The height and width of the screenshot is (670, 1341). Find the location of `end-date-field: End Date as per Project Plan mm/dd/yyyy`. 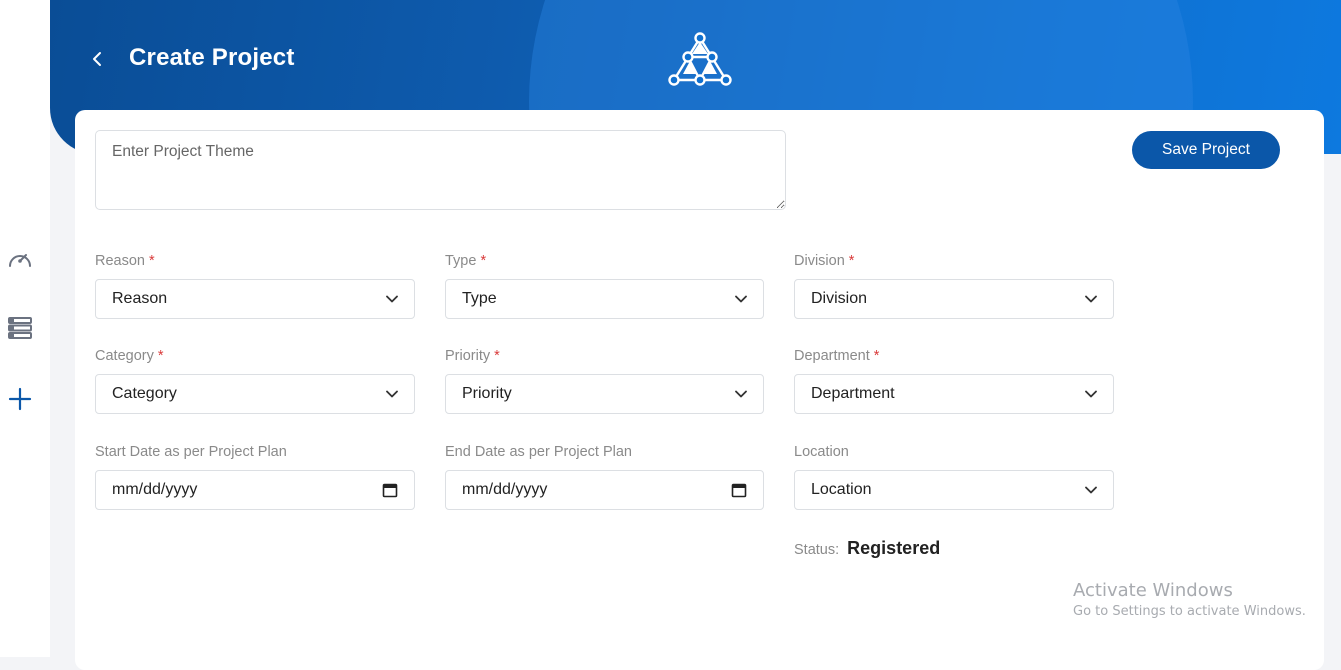

end-date-field: End Date as per Project Plan mm/dd/yyyy is located at coordinates (604, 476).